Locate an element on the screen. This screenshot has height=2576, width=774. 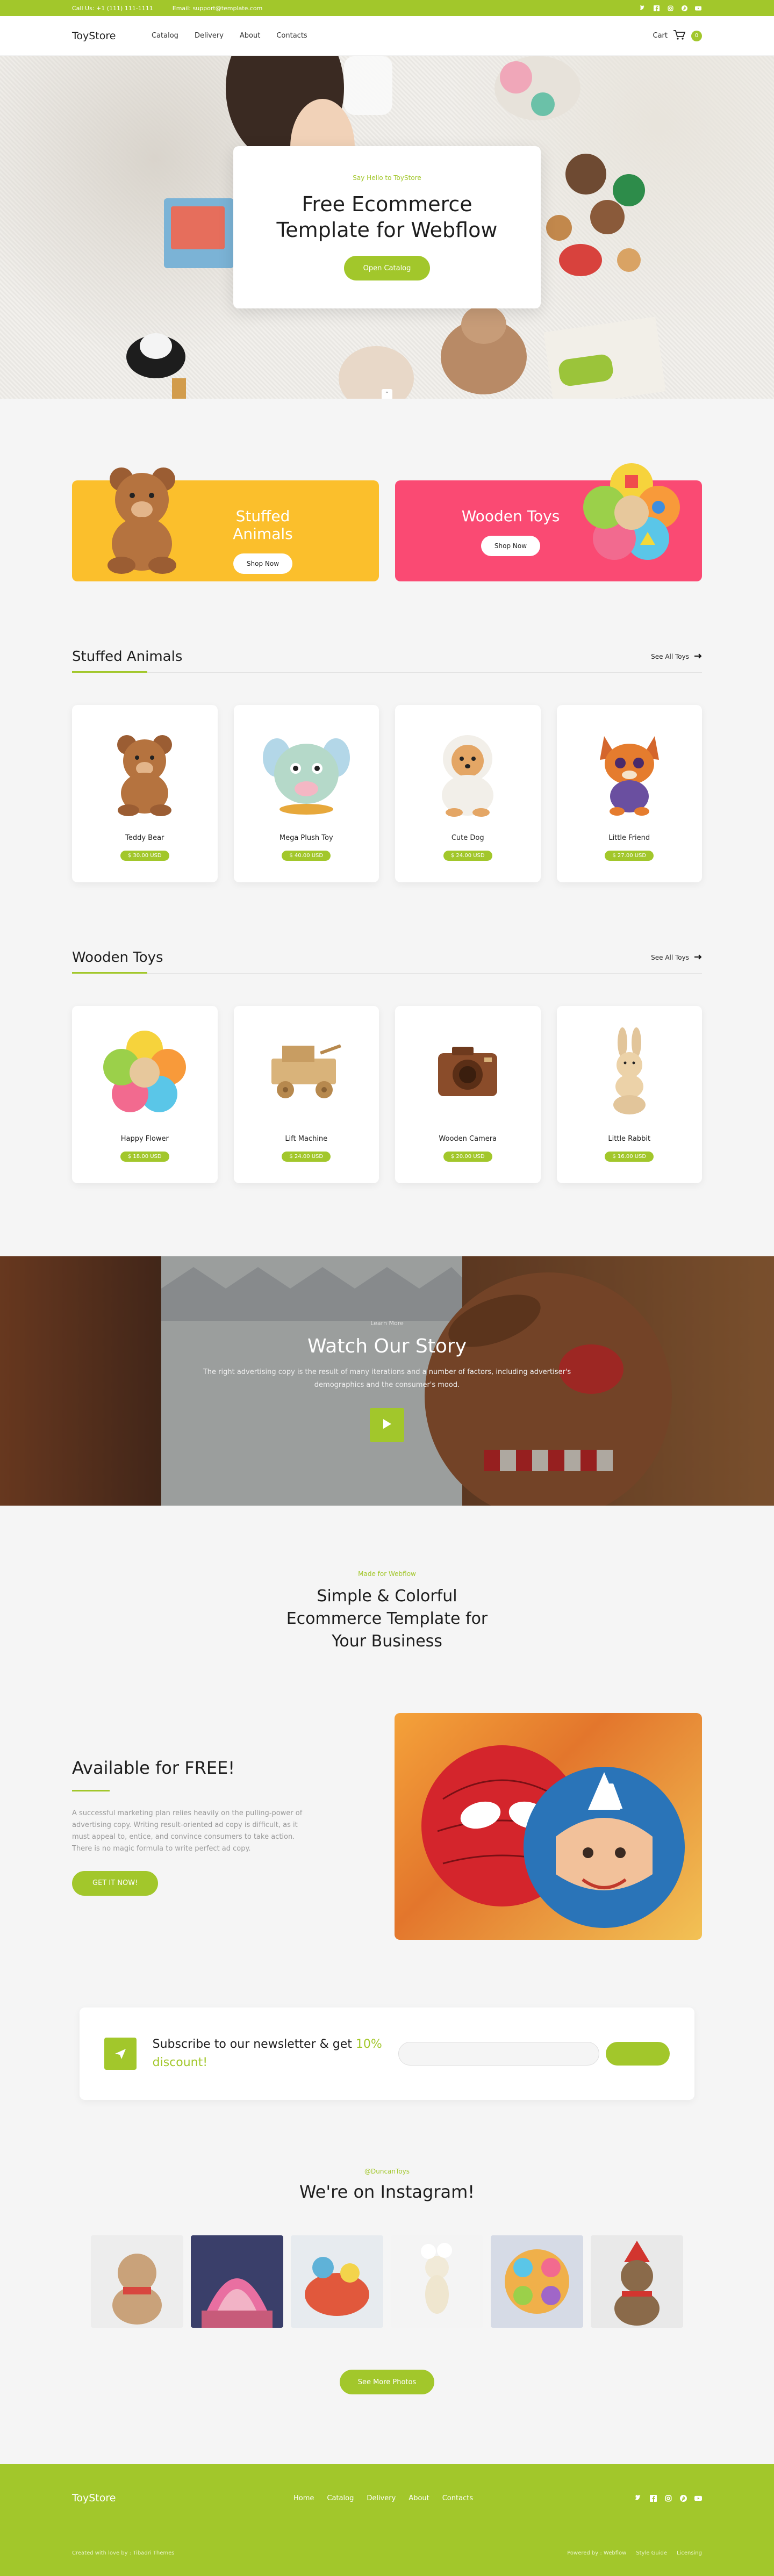
footer-item-delivery: Delivery is located at coordinates (381, 2498).